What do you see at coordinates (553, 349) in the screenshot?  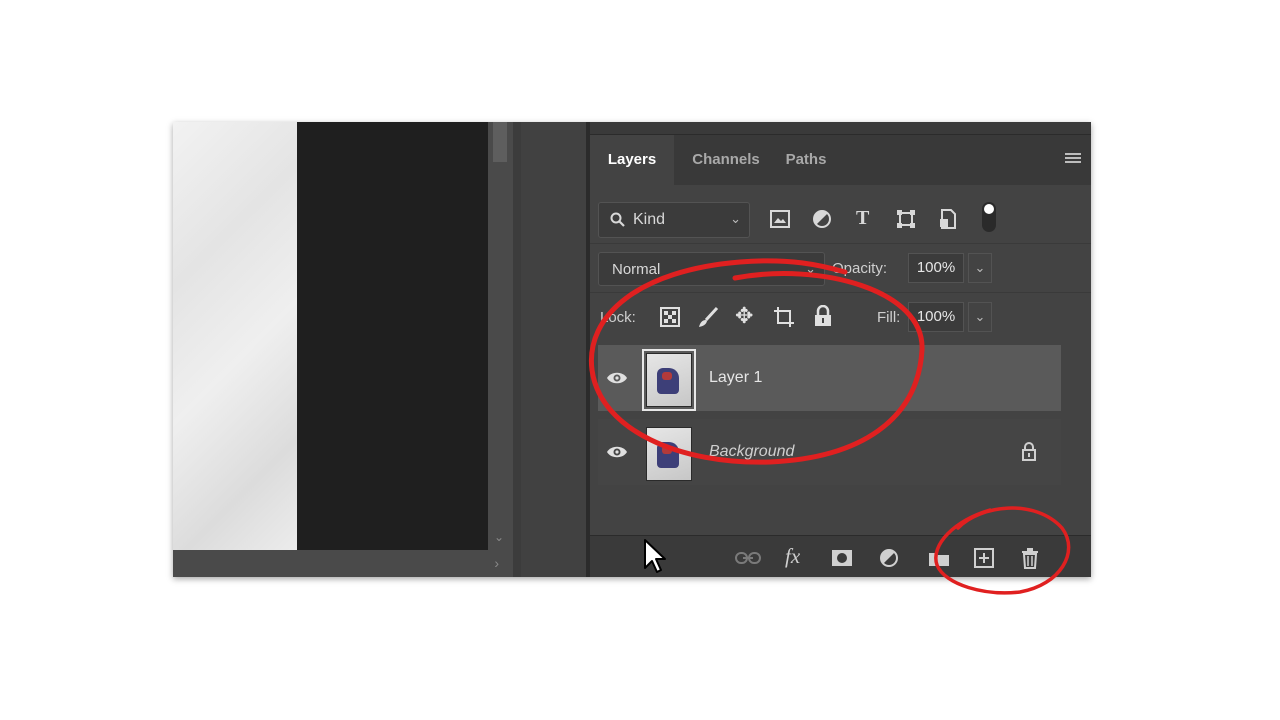 I see `collapsed-dock` at bounding box center [553, 349].